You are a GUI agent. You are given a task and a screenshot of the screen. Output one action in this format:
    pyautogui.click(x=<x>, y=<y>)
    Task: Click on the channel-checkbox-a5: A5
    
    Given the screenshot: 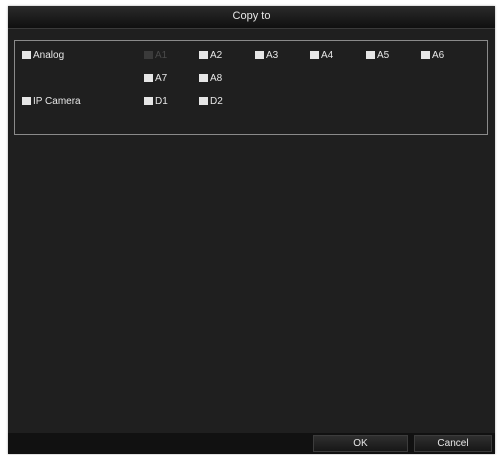 What is the action you would take?
    pyautogui.click(x=377, y=55)
    